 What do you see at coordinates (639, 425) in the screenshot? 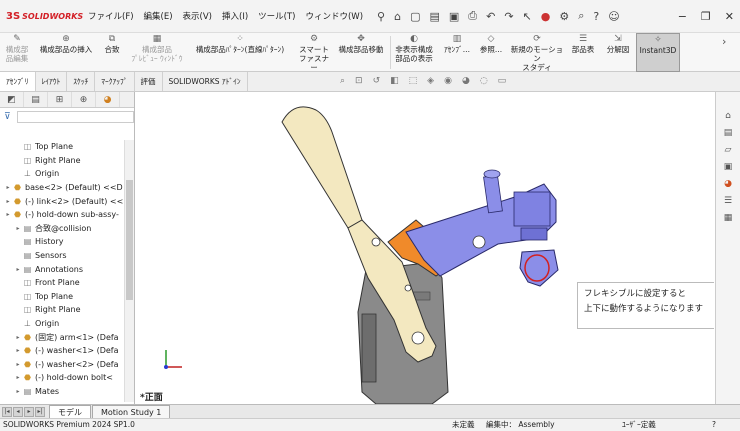
I see `status-units: ﾕｰｻﾞｰ定義` at bounding box center [639, 425].